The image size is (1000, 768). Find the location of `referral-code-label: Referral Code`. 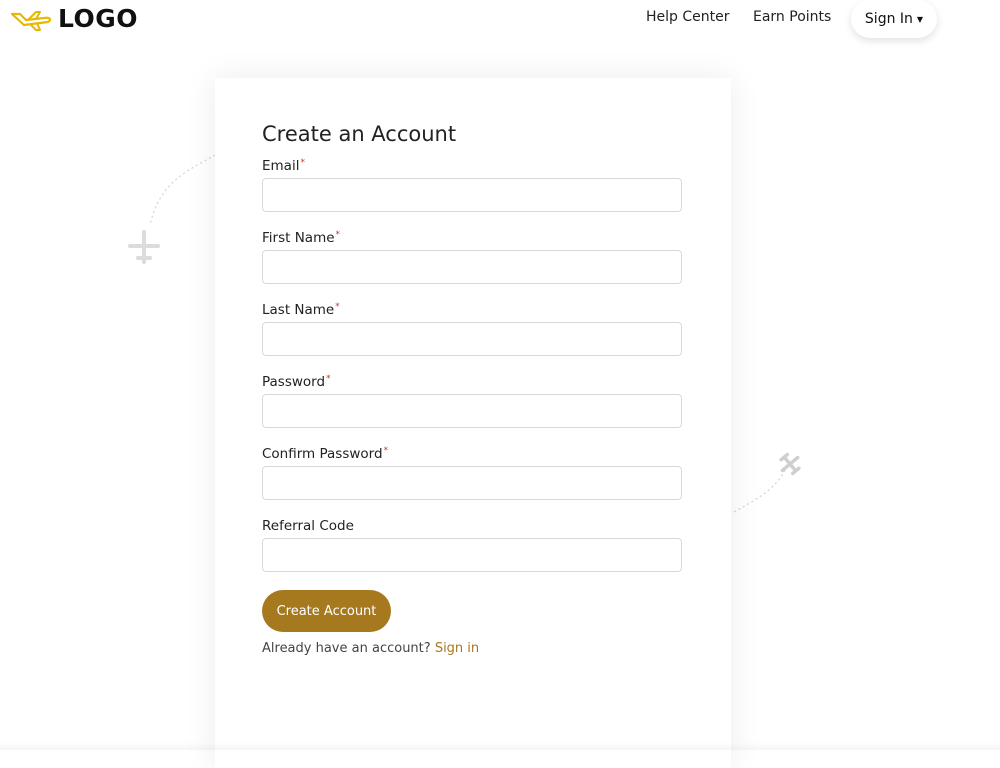

referral-code-label: Referral Code is located at coordinates (308, 526).